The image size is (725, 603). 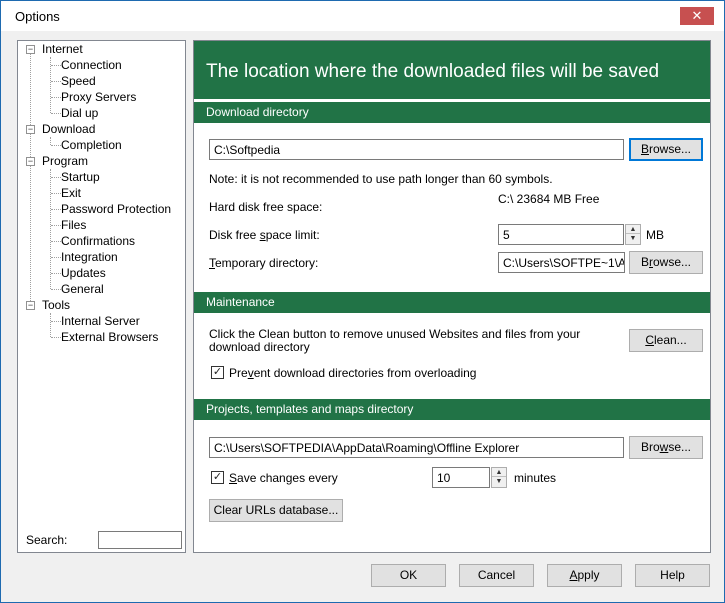 What do you see at coordinates (561, 262) in the screenshot?
I see `temp-dir-input: C:\Users\SOFTPE~1\Ap` at bounding box center [561, 262].